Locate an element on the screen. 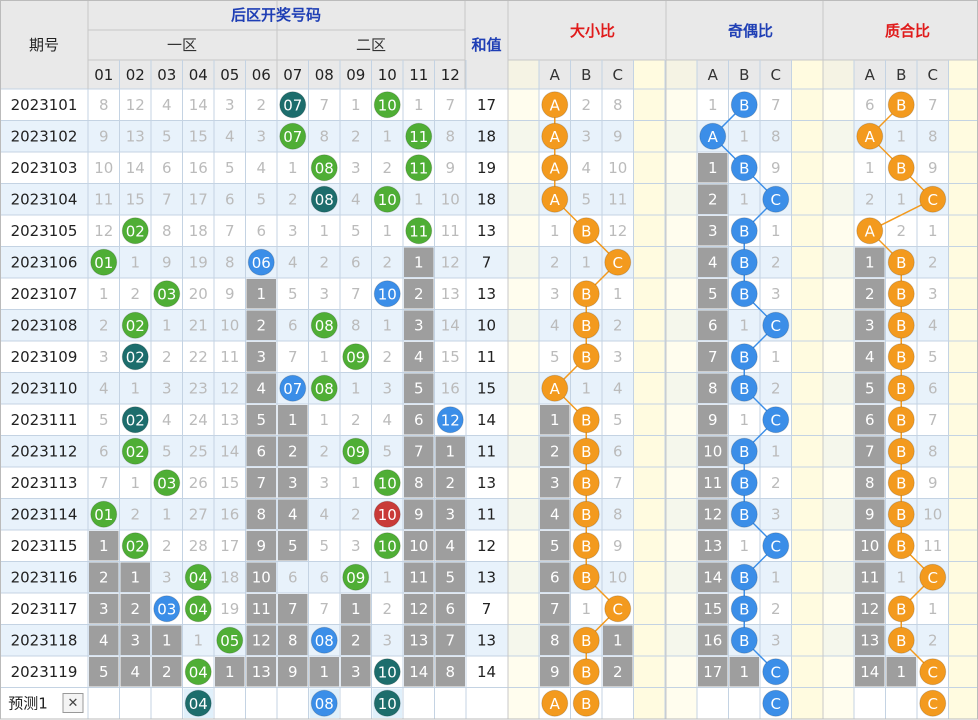  draw-number-label: 09 is located at coordinates (355, 578).